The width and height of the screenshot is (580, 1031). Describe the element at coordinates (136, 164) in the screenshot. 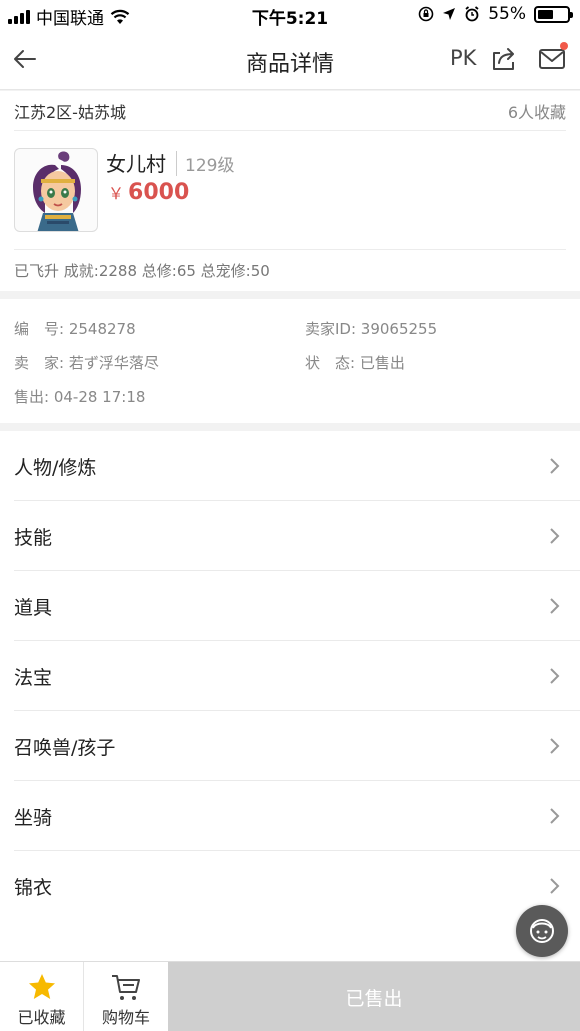

I see `character-school: 女儿村` at that location.